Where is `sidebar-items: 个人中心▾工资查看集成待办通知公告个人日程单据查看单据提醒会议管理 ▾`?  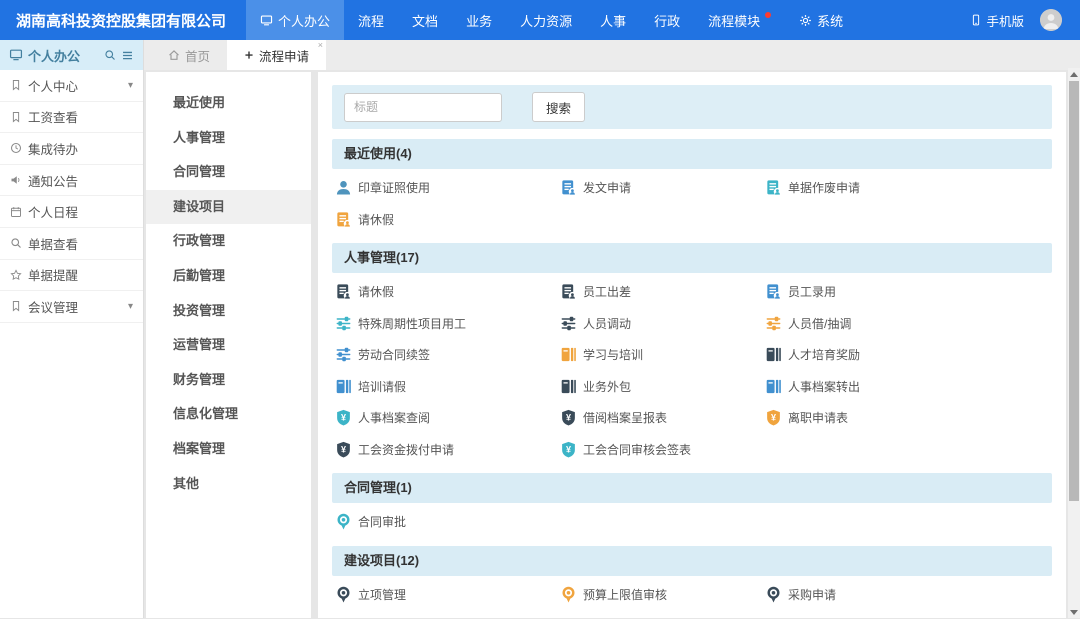
sidebar-items: 个人中心▾工资查看集成待办通知公告个人日程单据查看单据提醒会议管理 ▾ is located at coordinates (71, 196).